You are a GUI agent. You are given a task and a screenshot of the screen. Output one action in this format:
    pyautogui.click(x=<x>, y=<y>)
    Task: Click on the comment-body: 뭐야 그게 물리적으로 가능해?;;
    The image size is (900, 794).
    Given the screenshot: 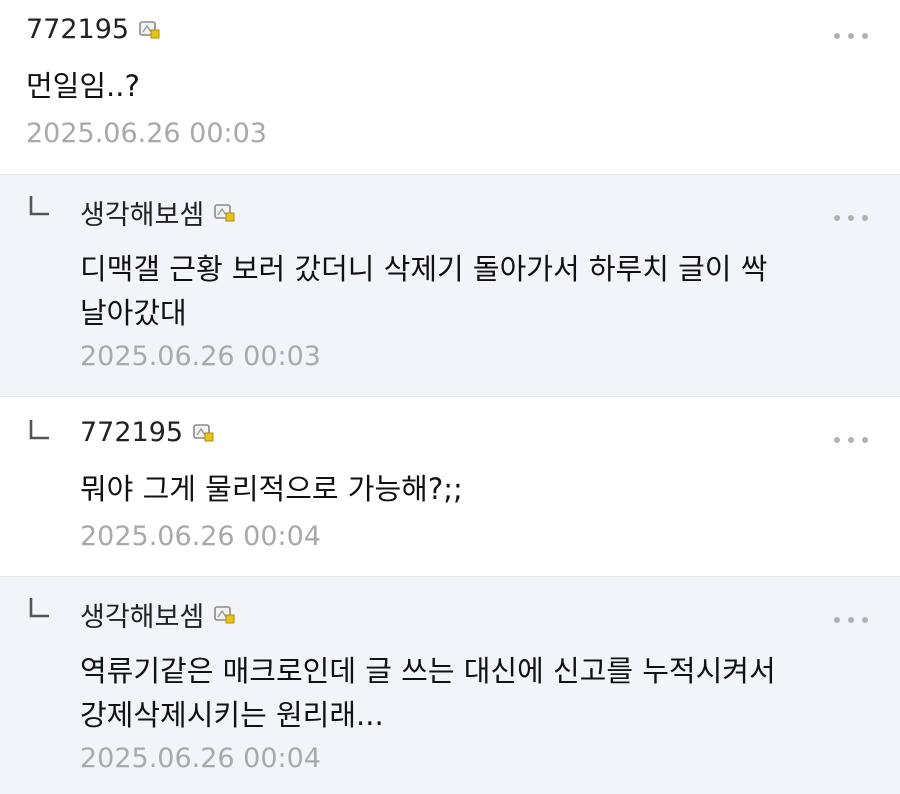 What is the action you would take?
    pyautogui.click(x=271, y=489)
    